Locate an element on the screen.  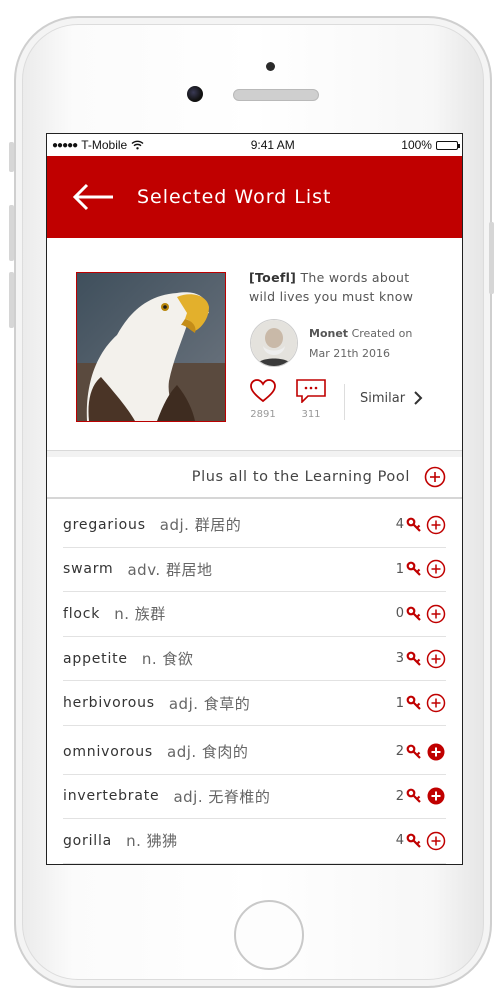
signal-icon: ●●●●● is located at coordinates (65, 145).